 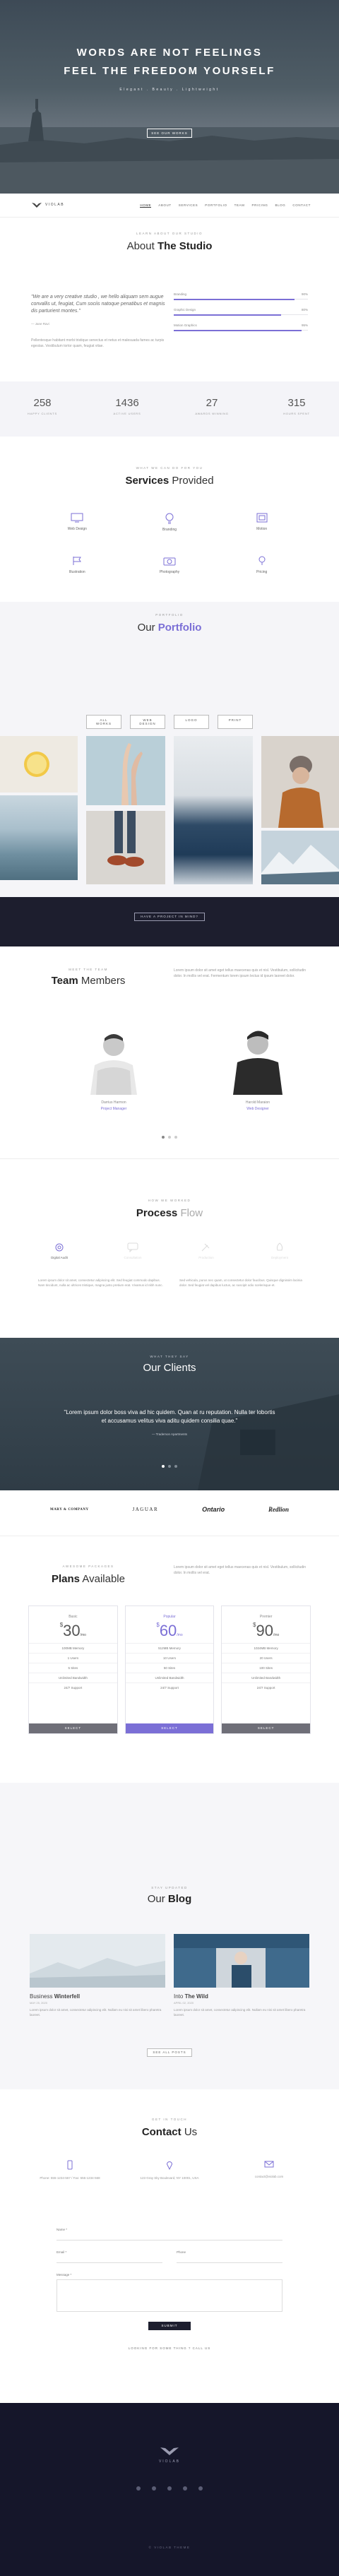 I want to click on price-amount: 90, so click(x=264, y=1630).